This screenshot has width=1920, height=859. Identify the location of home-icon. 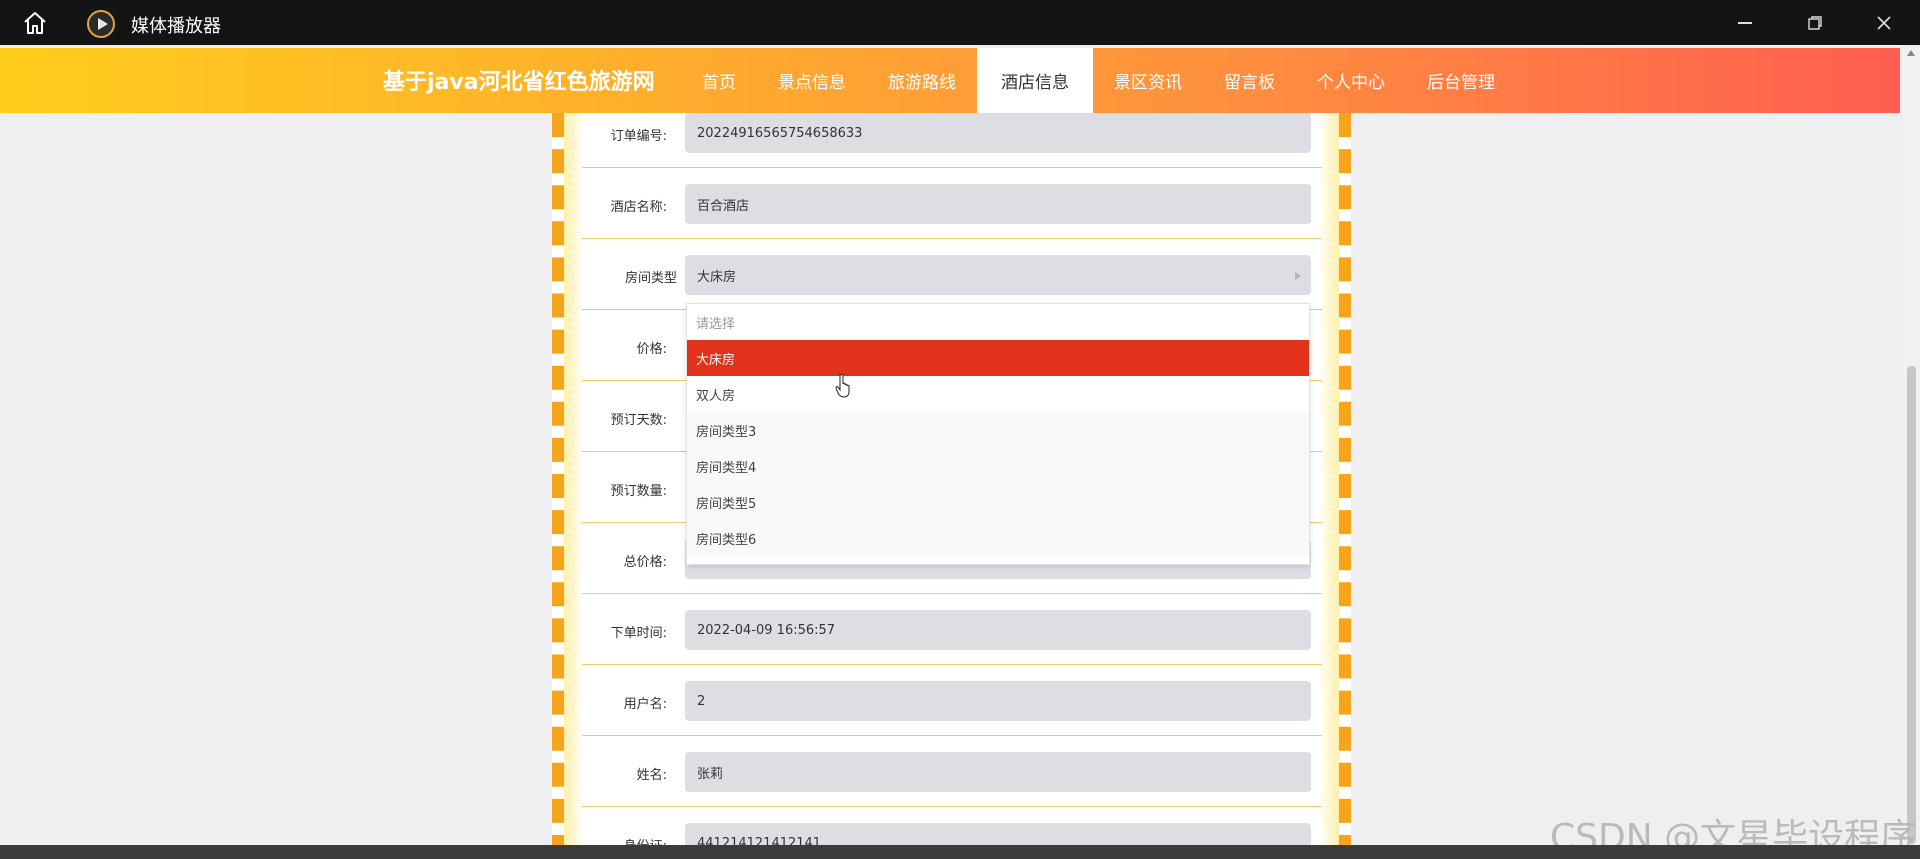
(35, 23).